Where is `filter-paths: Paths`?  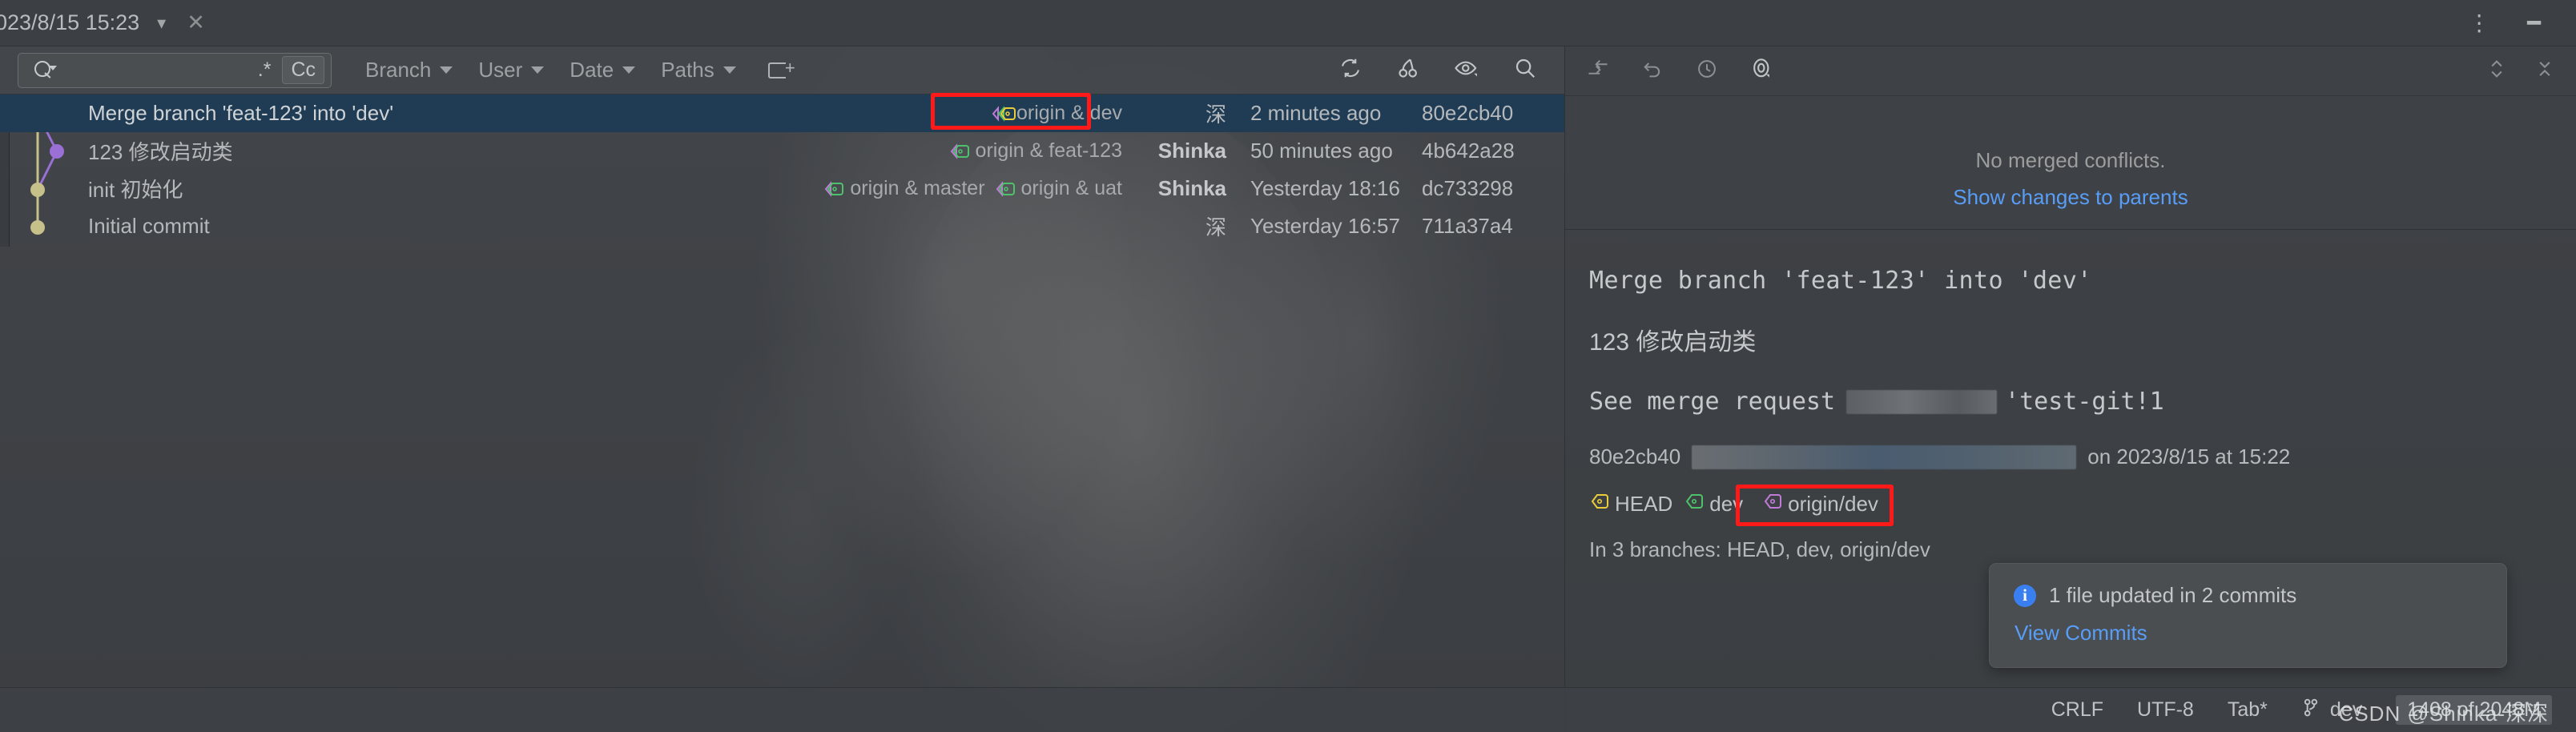 filter-paths: Paths is located at coordinates (698, 70).